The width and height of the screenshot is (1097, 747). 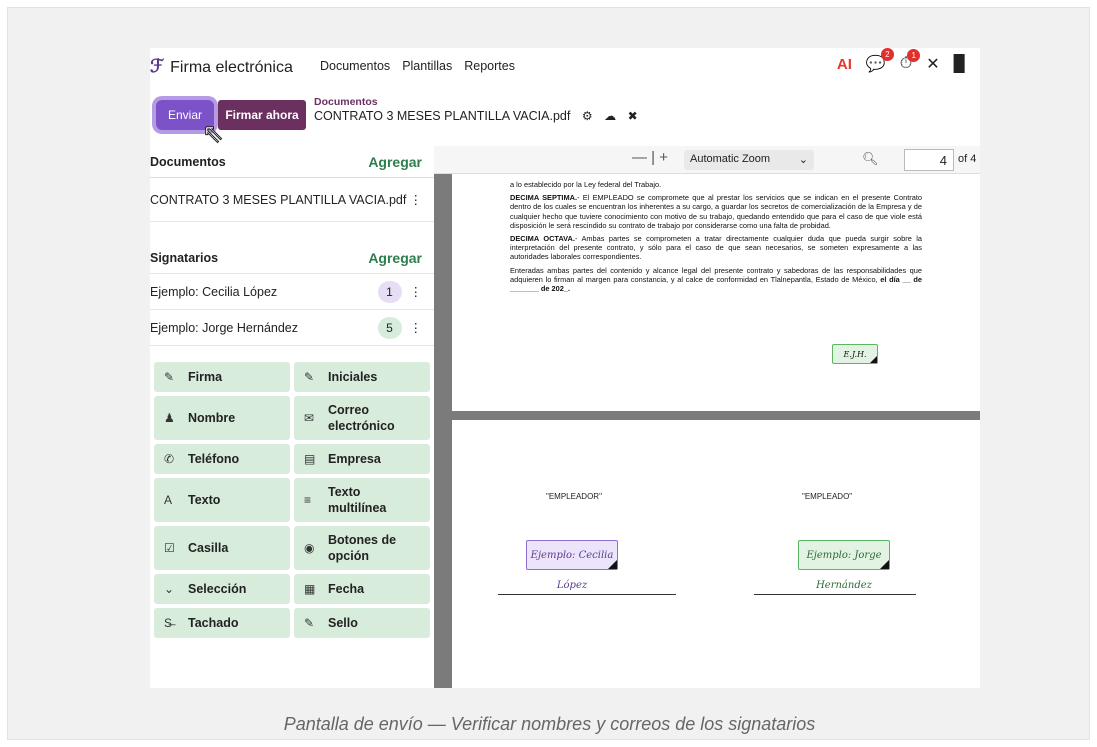 What do you see at coordinates (262, 115) in the screenshot?
I see `firmar-ahora-button: Firmar ahora` at bounding box center [262, 115].